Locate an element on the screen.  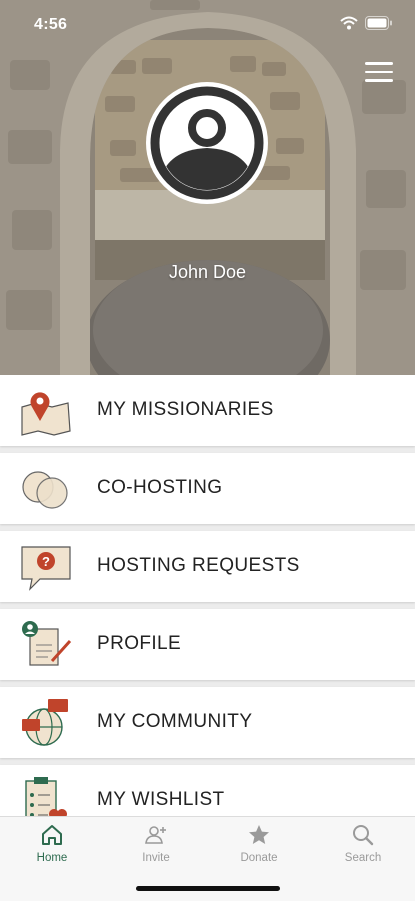
tab-invite-label: Invite is located at coordinates (156, 858).